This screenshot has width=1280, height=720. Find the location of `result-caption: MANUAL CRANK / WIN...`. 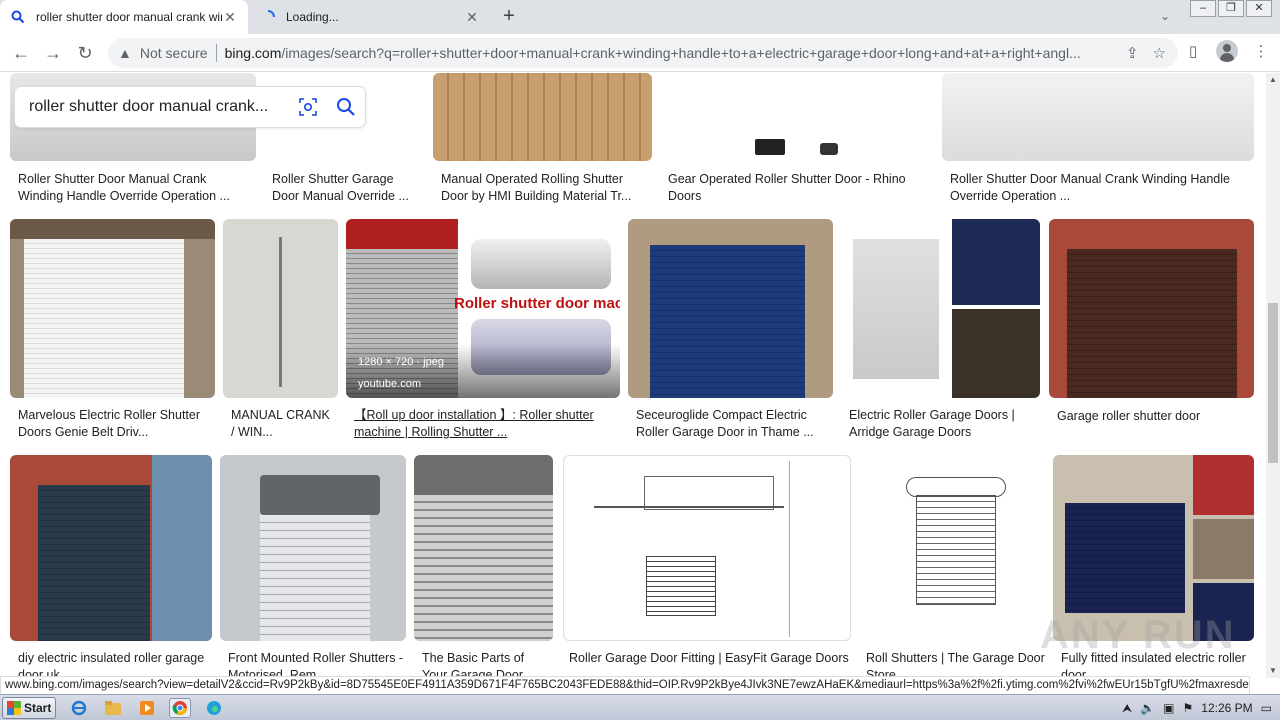

result-caption: MANUAL CRANK / WIN... is located at coordinates (283, 424).